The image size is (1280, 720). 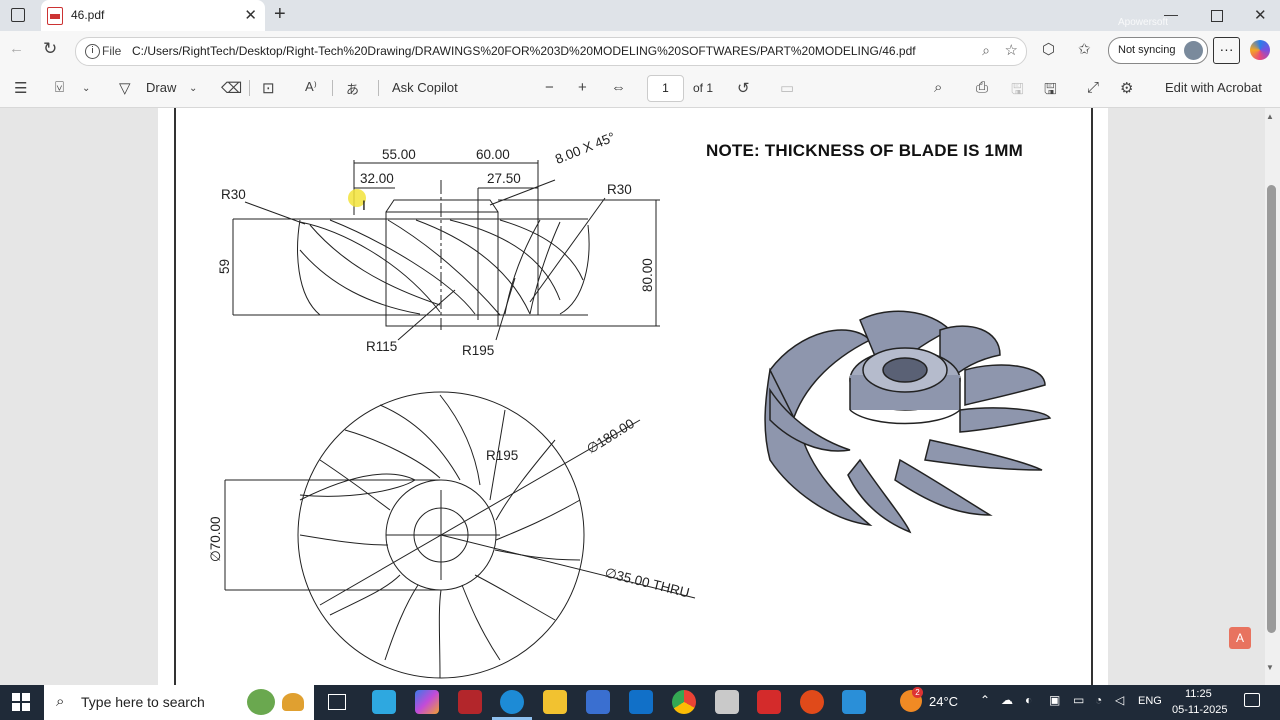 What do you see at coordinates (1198, 694) in the screenshot?
I see `clock-time: 11:25` at bounding box center [1198, 694].